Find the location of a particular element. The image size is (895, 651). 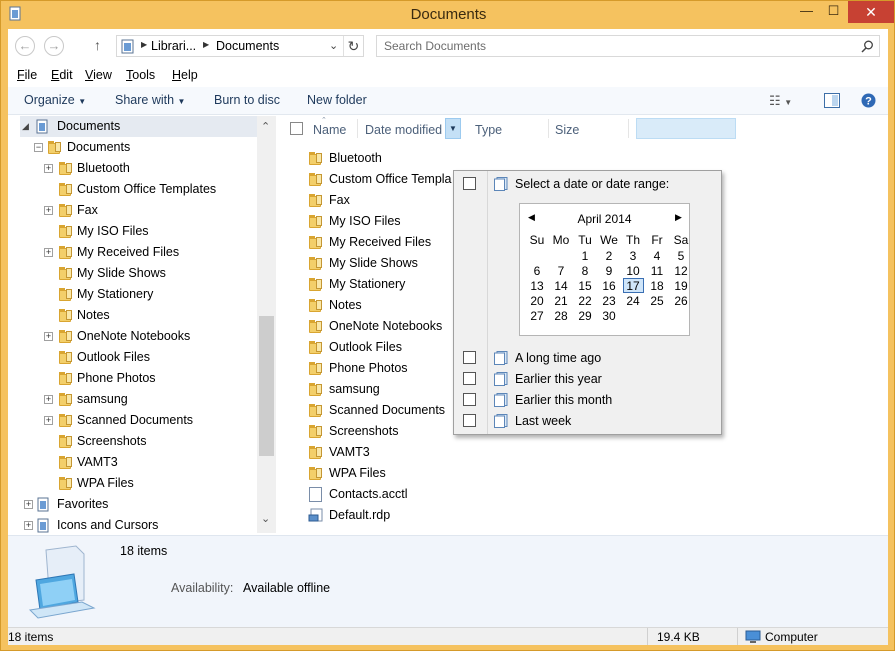

menu-edit: Edit is located at coordinates (62, 75).